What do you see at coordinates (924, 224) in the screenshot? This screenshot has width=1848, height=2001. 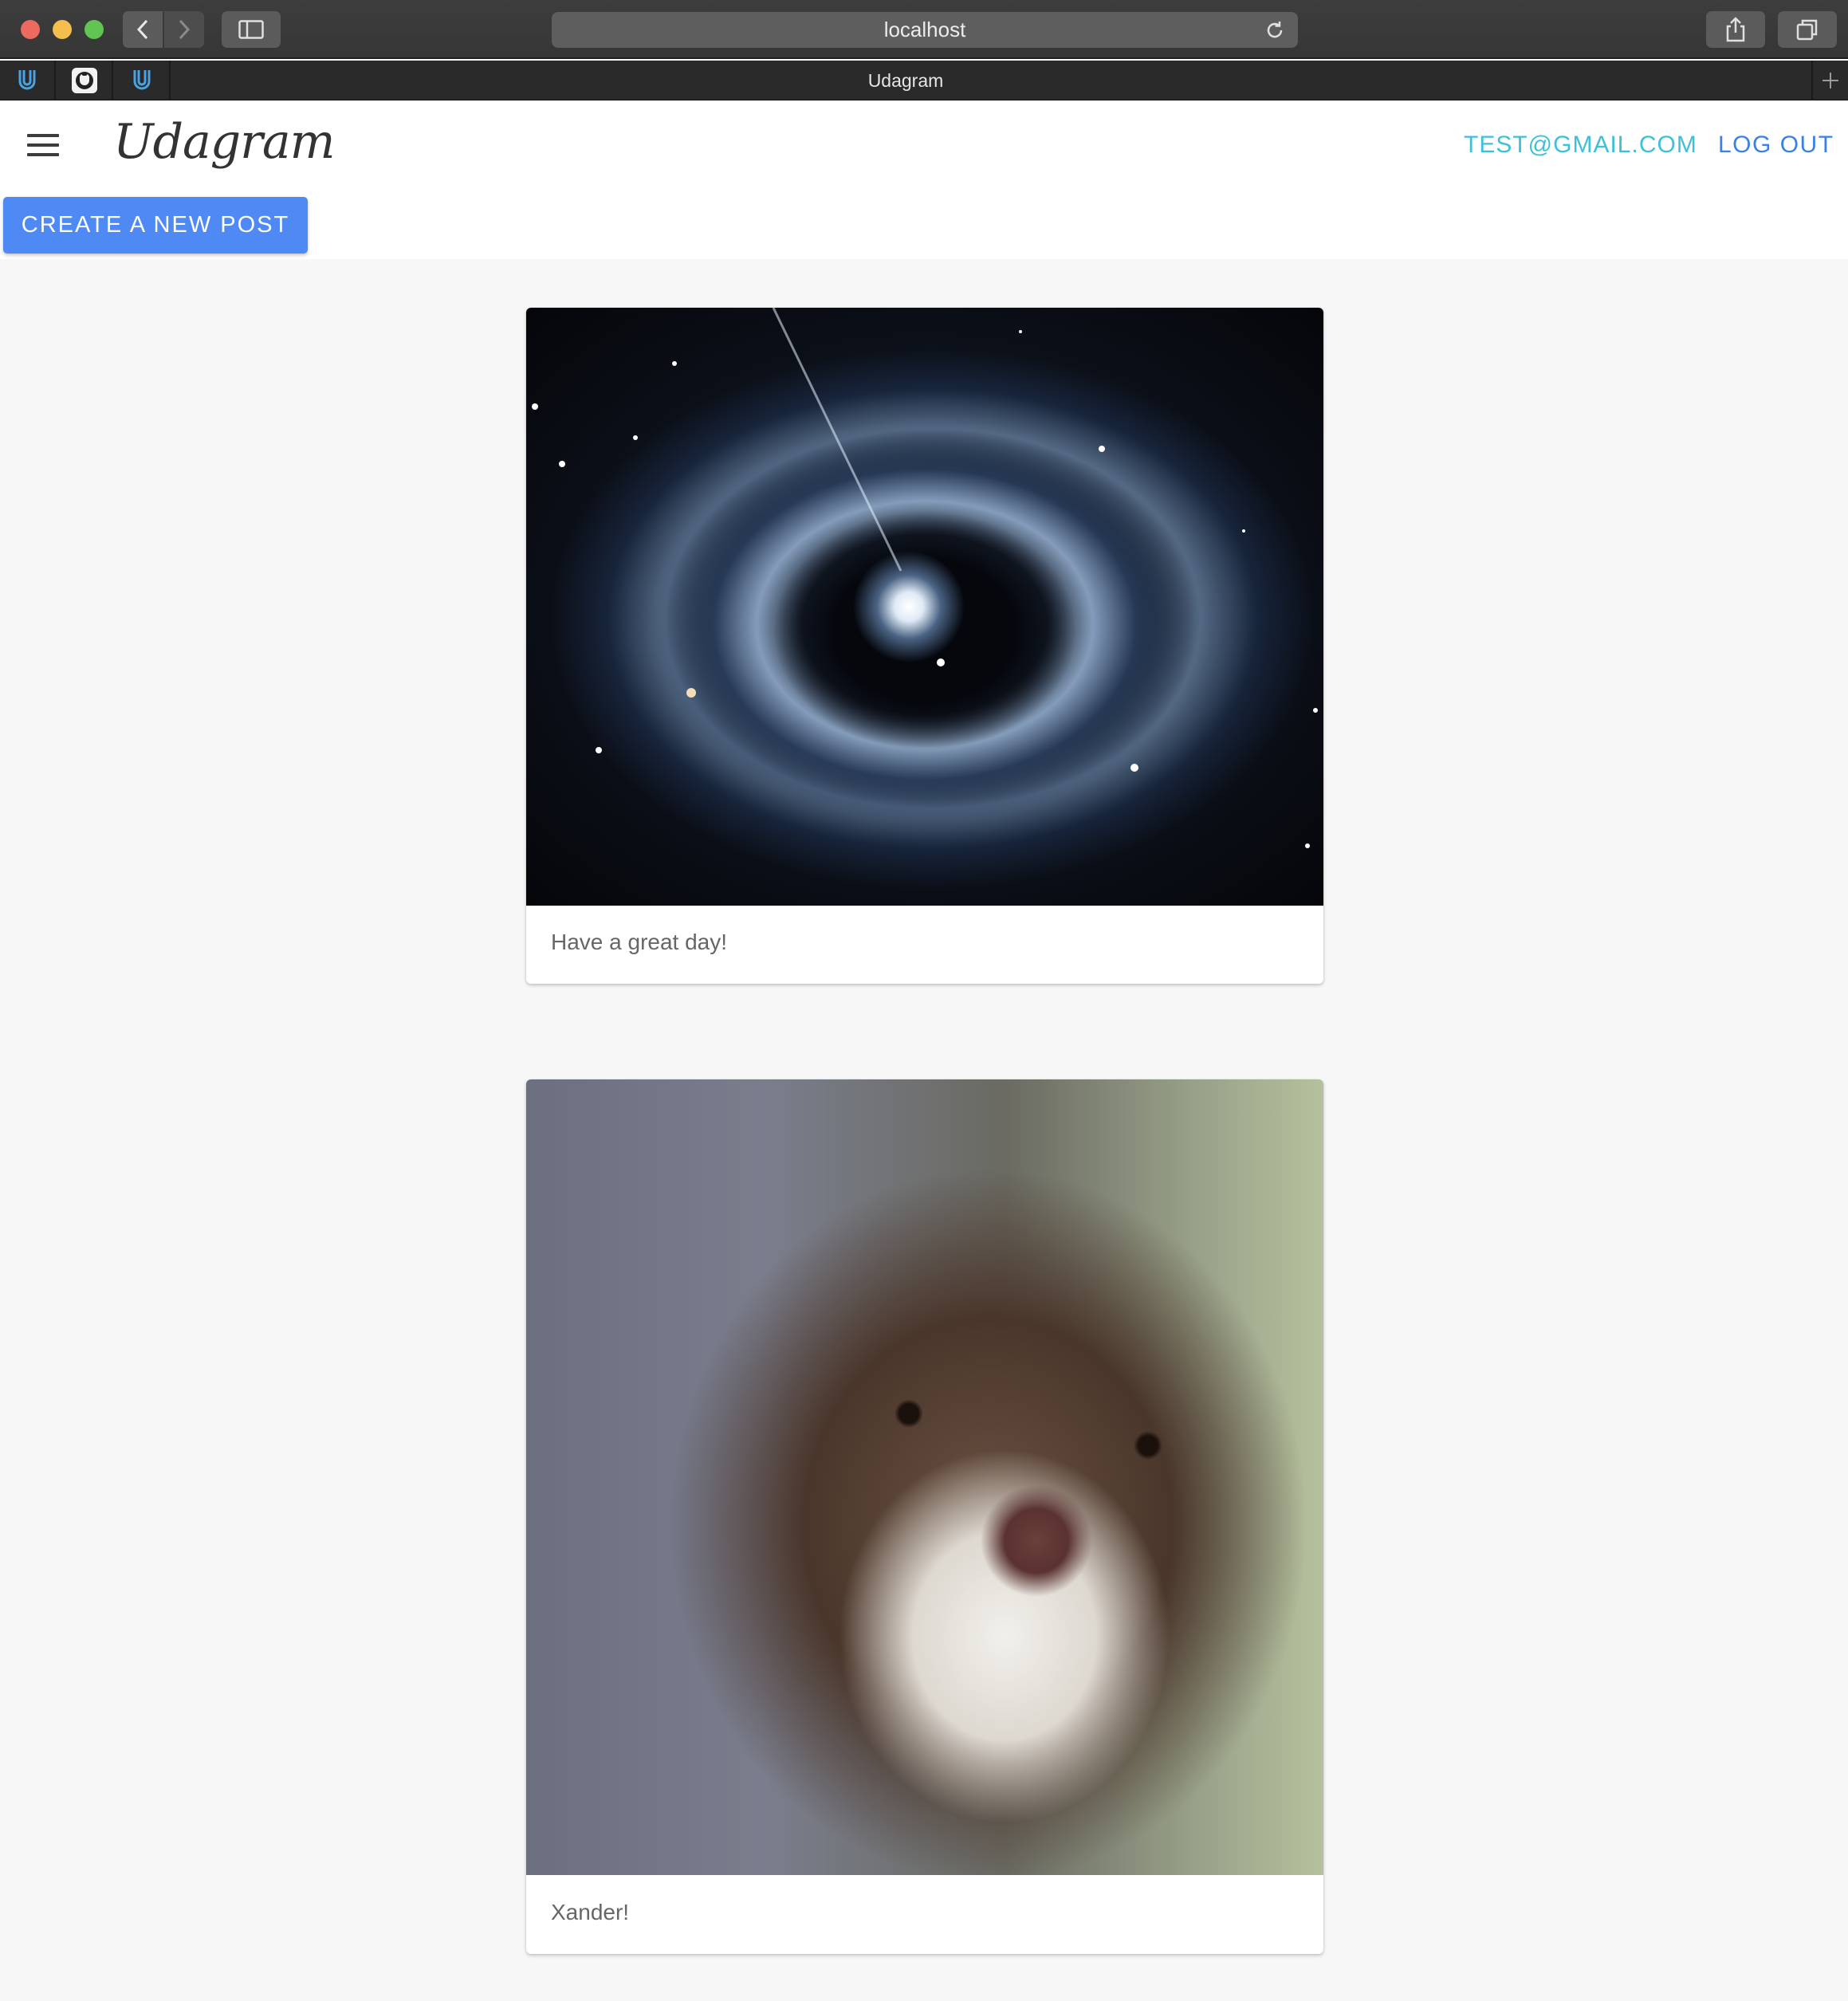 I see `action-bar: CREATE A NEW POST` at bounding box center [924, 224].